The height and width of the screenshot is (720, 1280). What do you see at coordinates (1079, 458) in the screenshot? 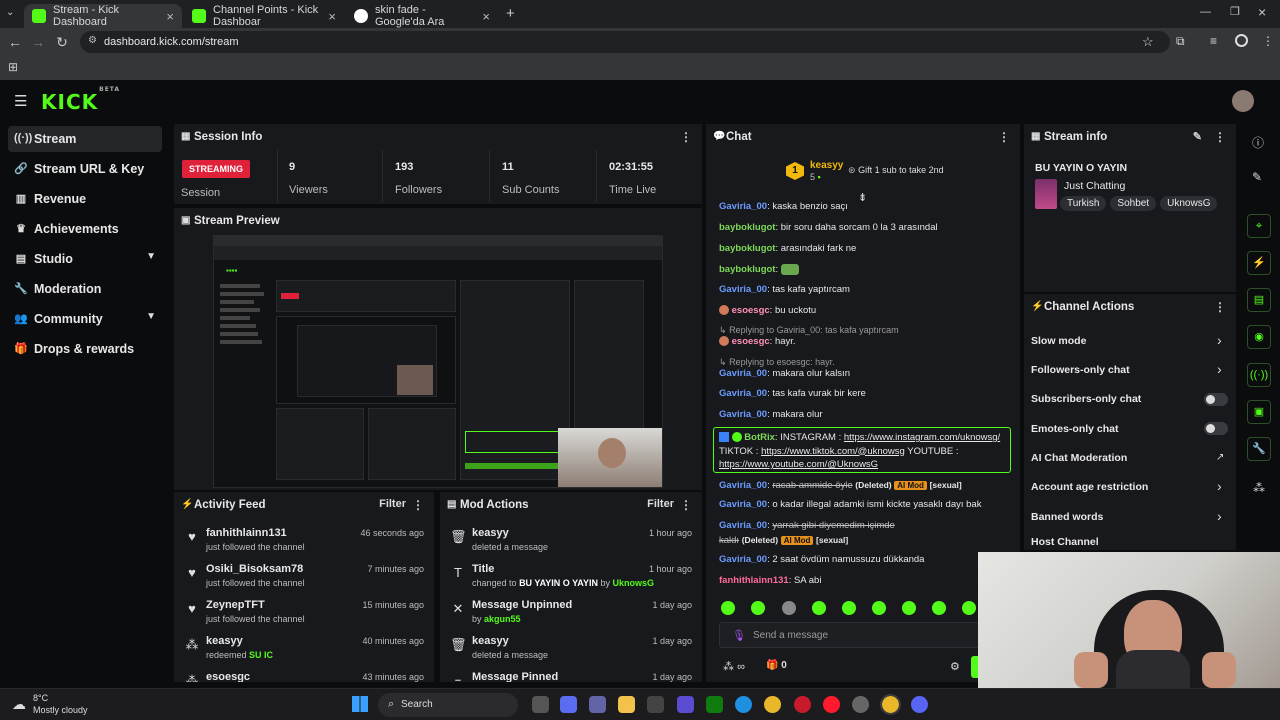
I see `ai-chat-moderation-row: AI Chat Moderation` at bounding box center [1079, 458].